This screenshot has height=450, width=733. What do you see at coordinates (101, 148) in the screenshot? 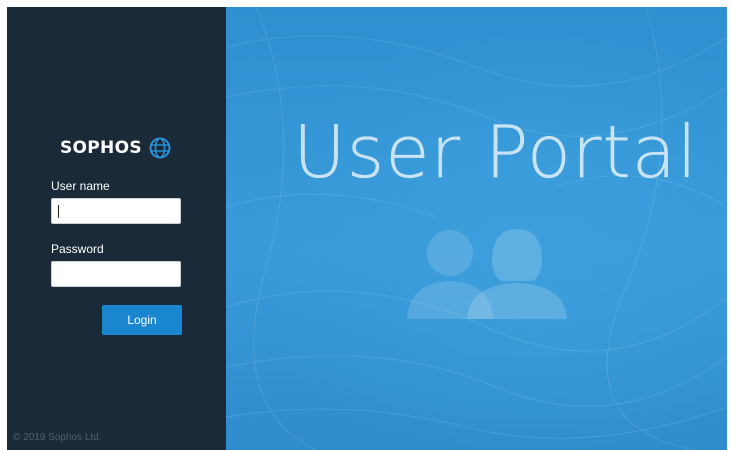
I see `brand-name: SOPHOS` at bounding box center [101, 148].